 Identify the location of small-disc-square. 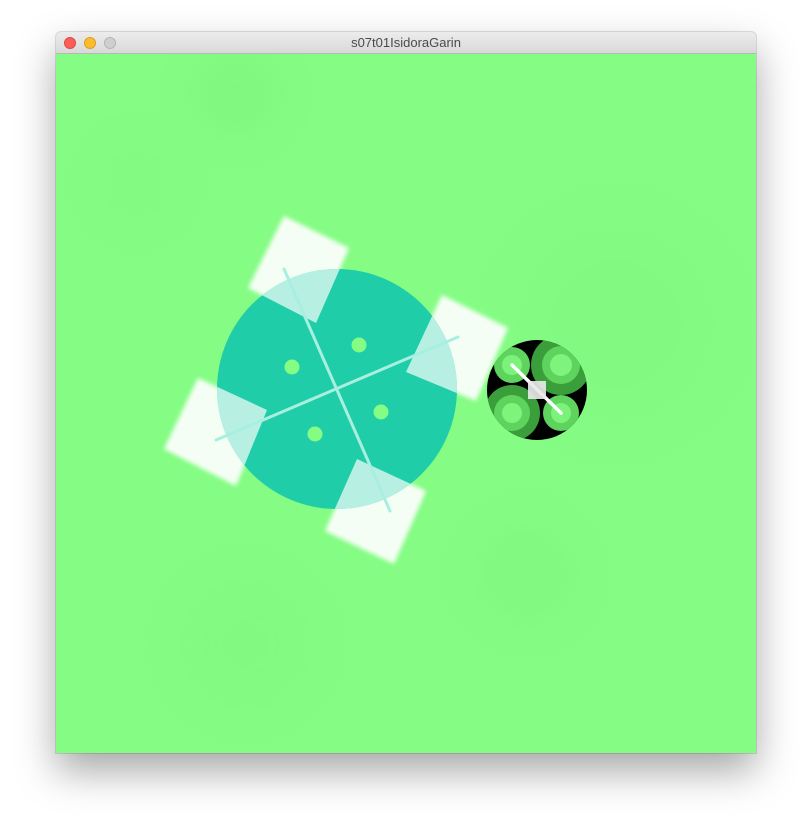
(537, 390).